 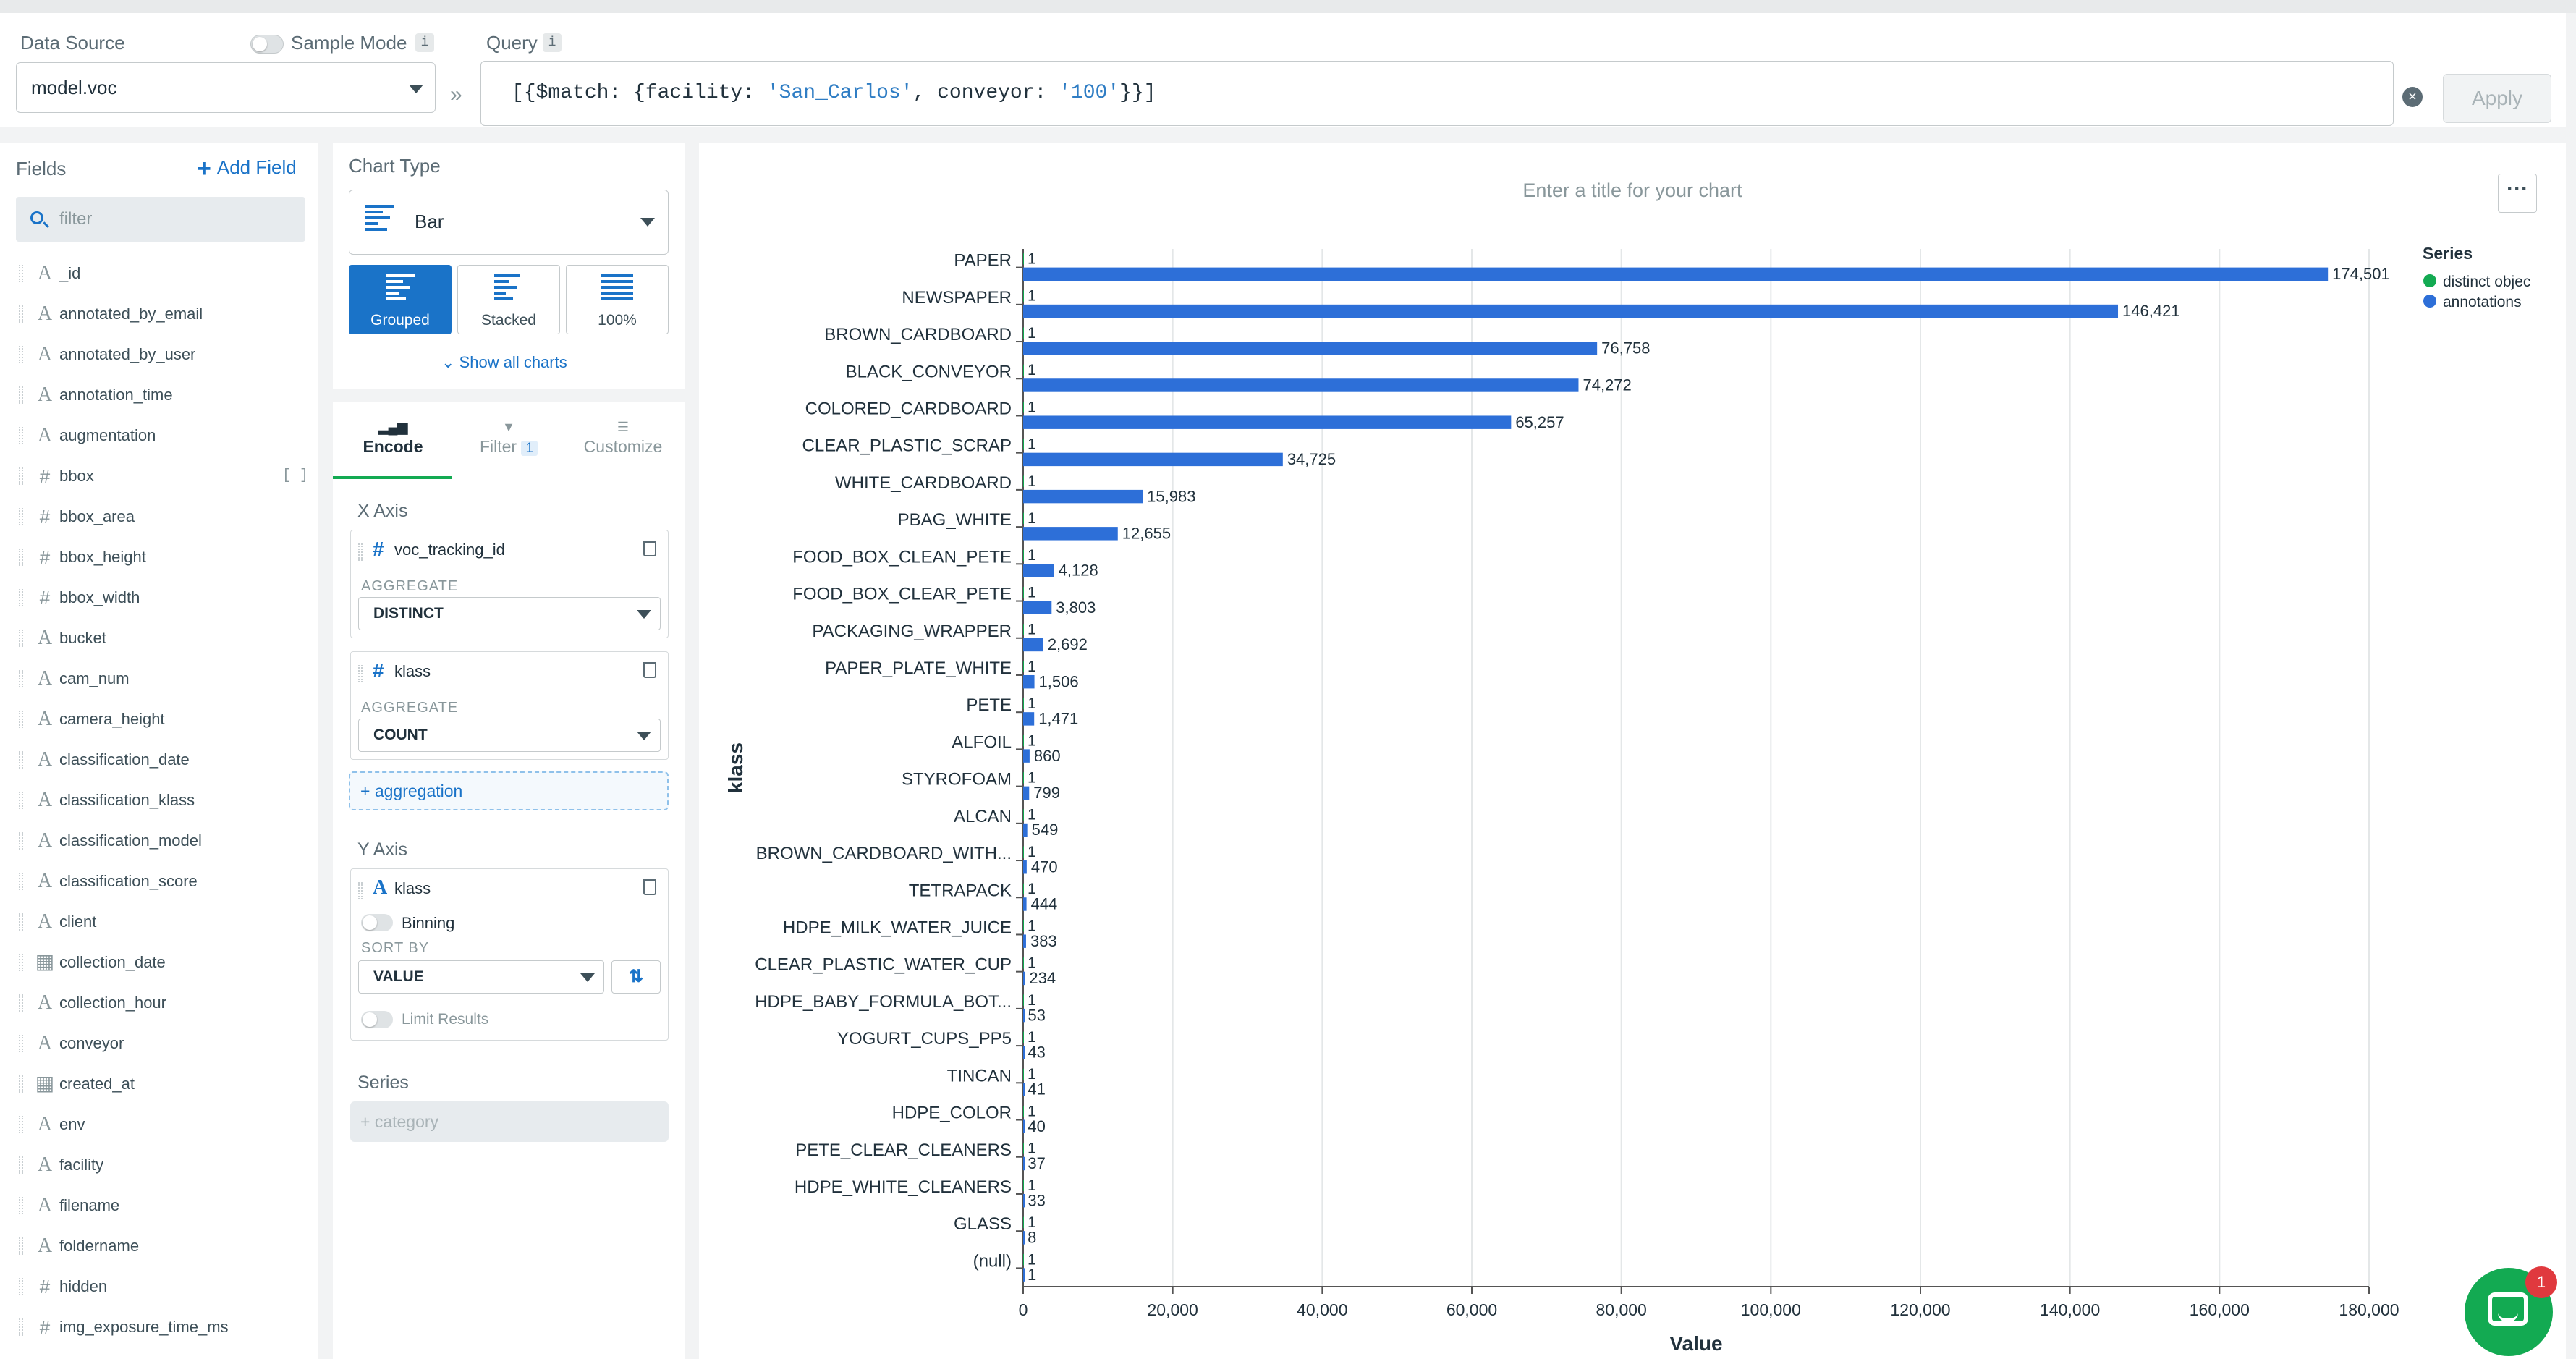 I want to click on field-item: Acam_num, so click(x=163, y=678).